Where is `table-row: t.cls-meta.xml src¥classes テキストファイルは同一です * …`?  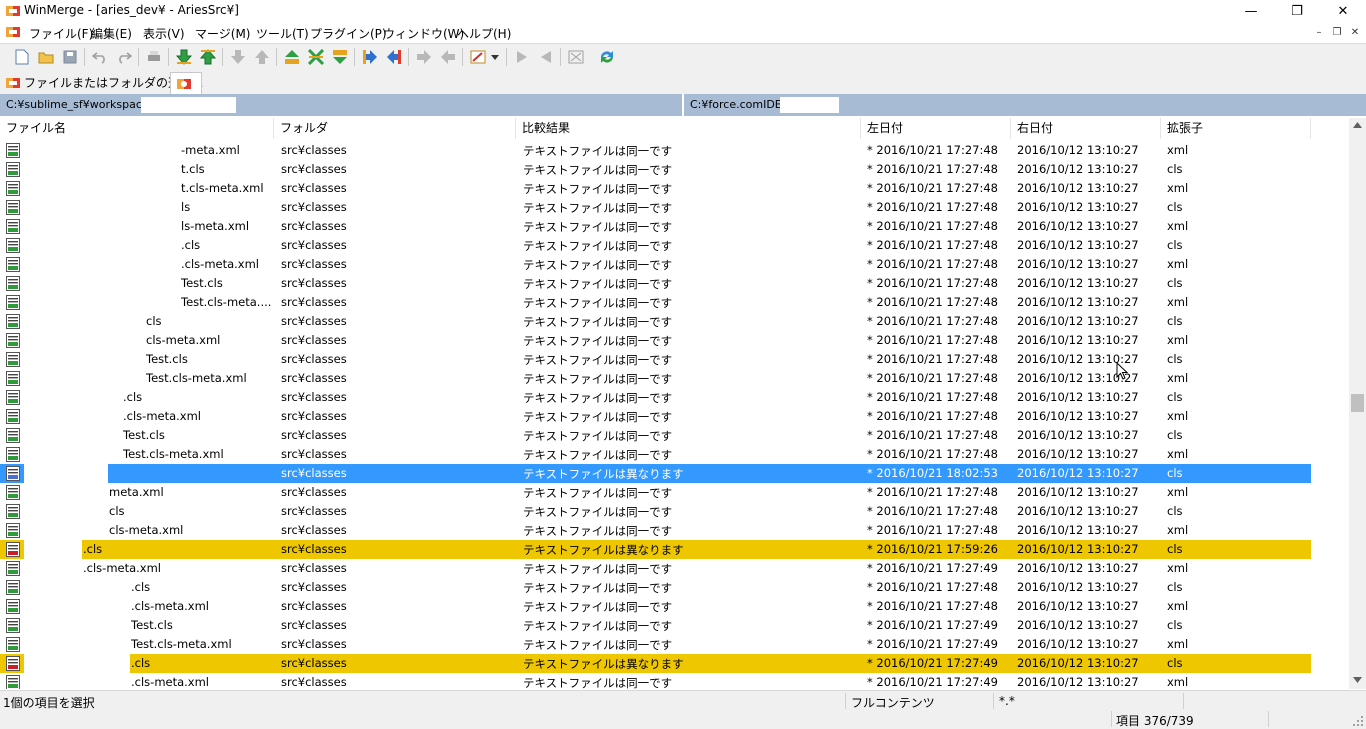 table-row: t.cls-meta.xml src¥classes テキストファイルは同一です * … is located at coordinates (655, 188).